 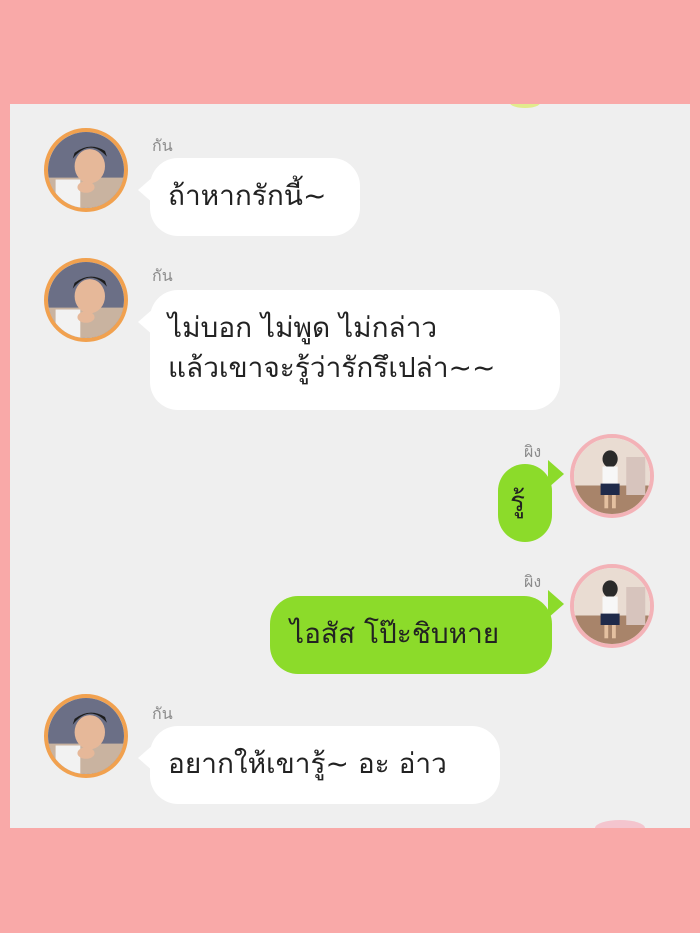 I want to click on message-bubble: ถ้าหากรักนี้~, so click(x=255, y=197).